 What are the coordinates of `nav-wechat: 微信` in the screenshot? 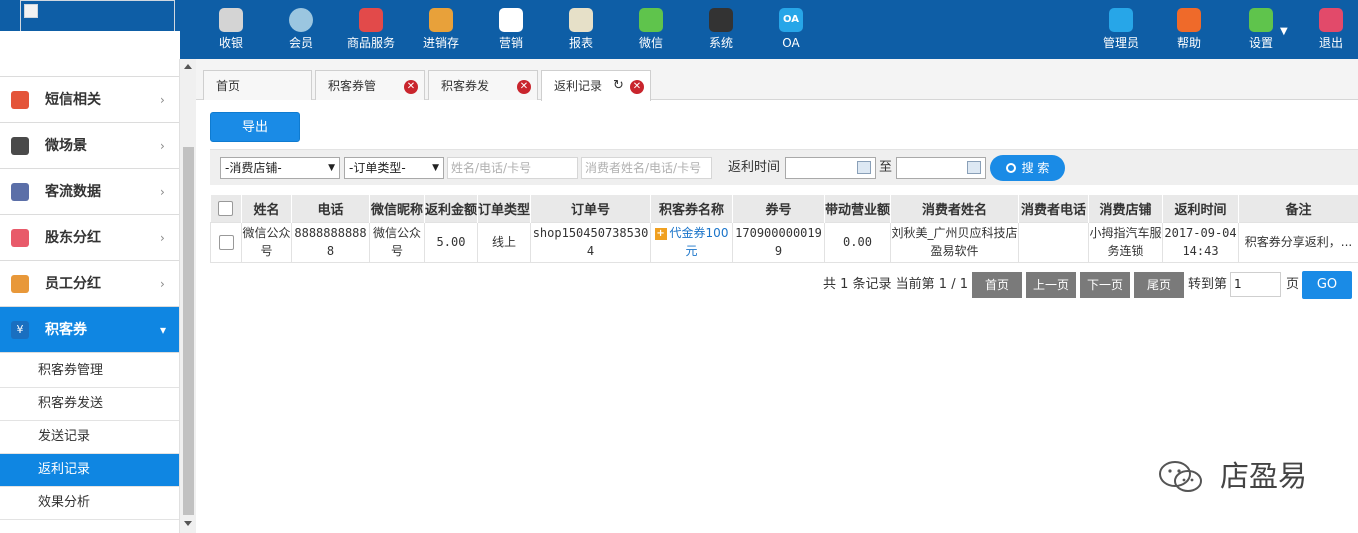 It's located at (651, 29).